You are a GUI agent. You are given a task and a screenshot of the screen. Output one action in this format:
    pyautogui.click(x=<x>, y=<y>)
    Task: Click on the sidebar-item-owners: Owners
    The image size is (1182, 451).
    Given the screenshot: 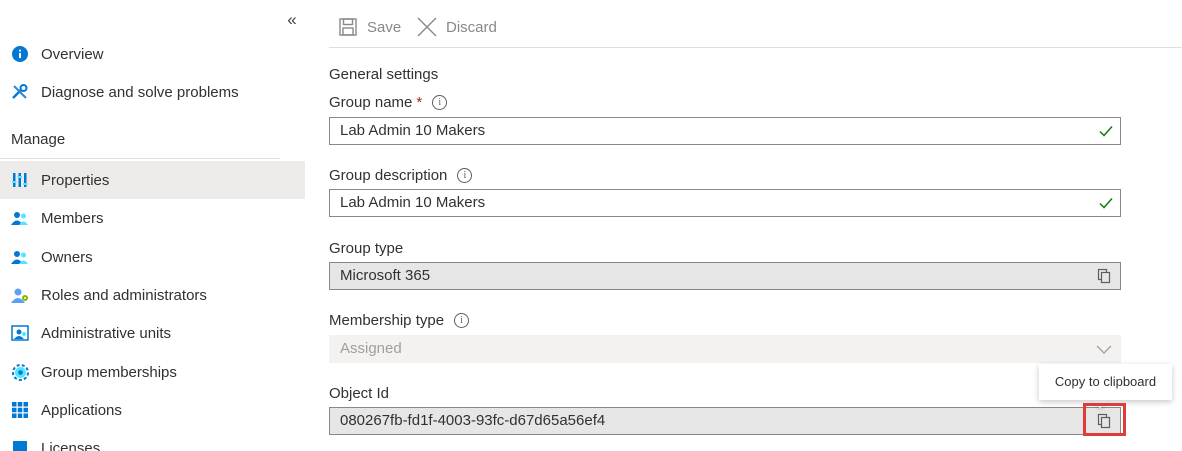 What is the action you would take?
    pyautogui.click(x=152, y=257)
    